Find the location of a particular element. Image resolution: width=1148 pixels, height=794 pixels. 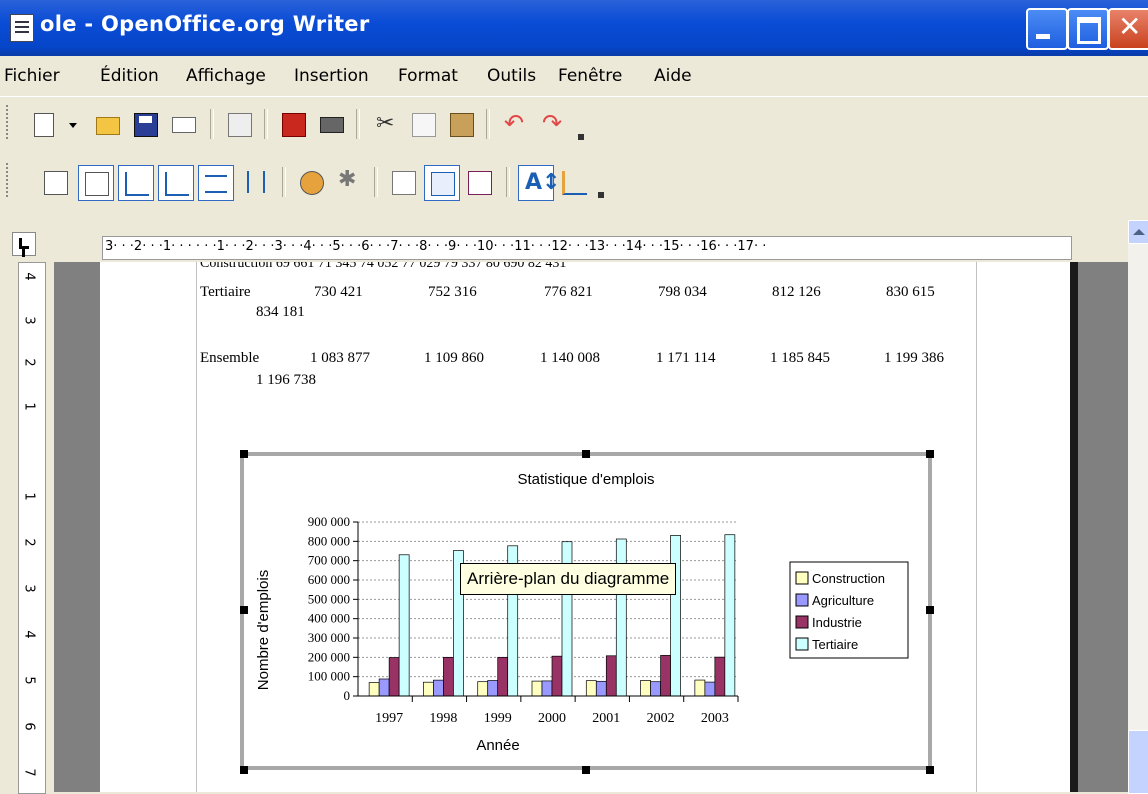

y-tick-label: 200 000 is located at coordinates (329, 656).